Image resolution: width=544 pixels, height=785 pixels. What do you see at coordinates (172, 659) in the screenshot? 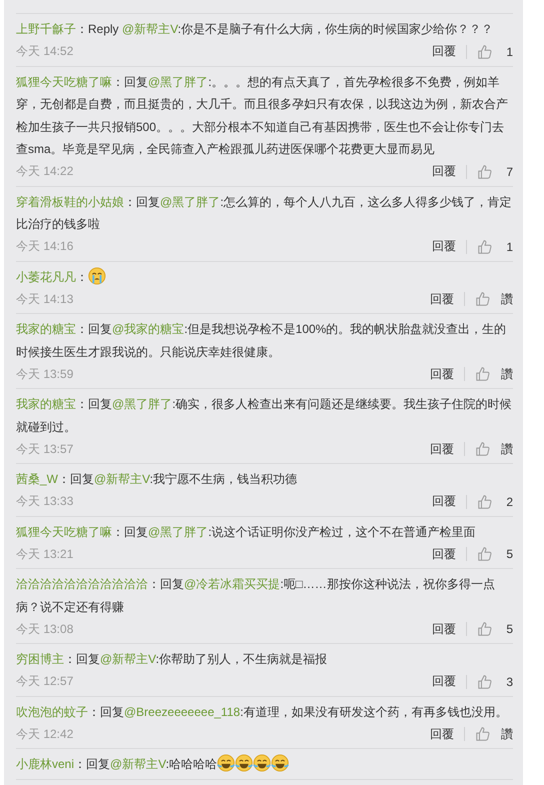
I see `comment-text: 穷困博主：回复@新帮主V:你帮助了别人，不生病就是福报` at bounding box center [172, 659].